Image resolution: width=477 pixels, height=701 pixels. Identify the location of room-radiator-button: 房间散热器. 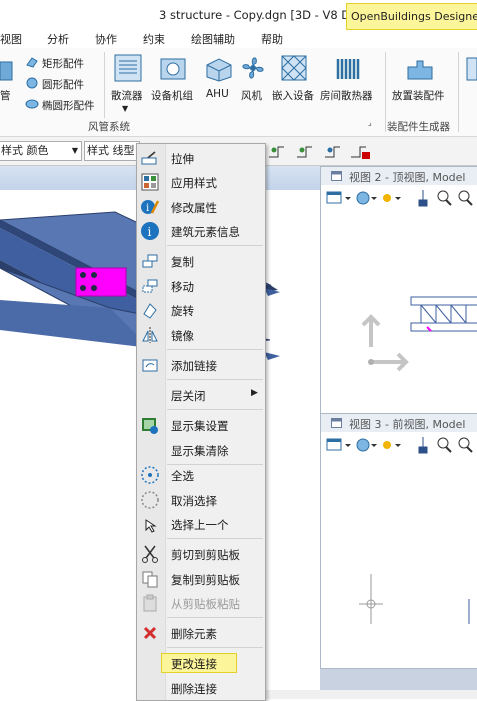
(346, 95).